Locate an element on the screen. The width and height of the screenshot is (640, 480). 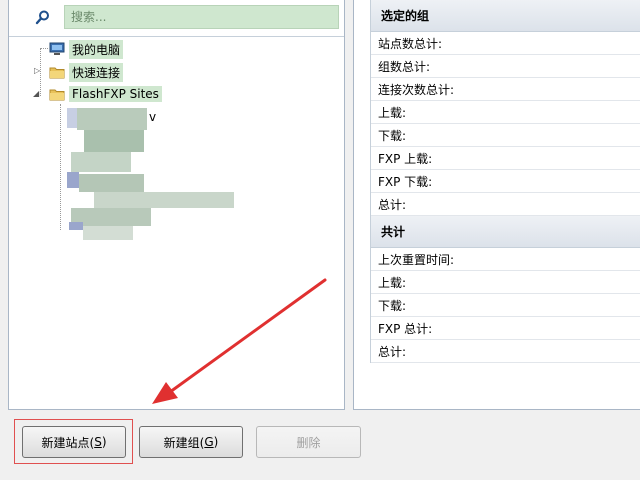
partial-site-label: v is located at coordinates (153, 117).